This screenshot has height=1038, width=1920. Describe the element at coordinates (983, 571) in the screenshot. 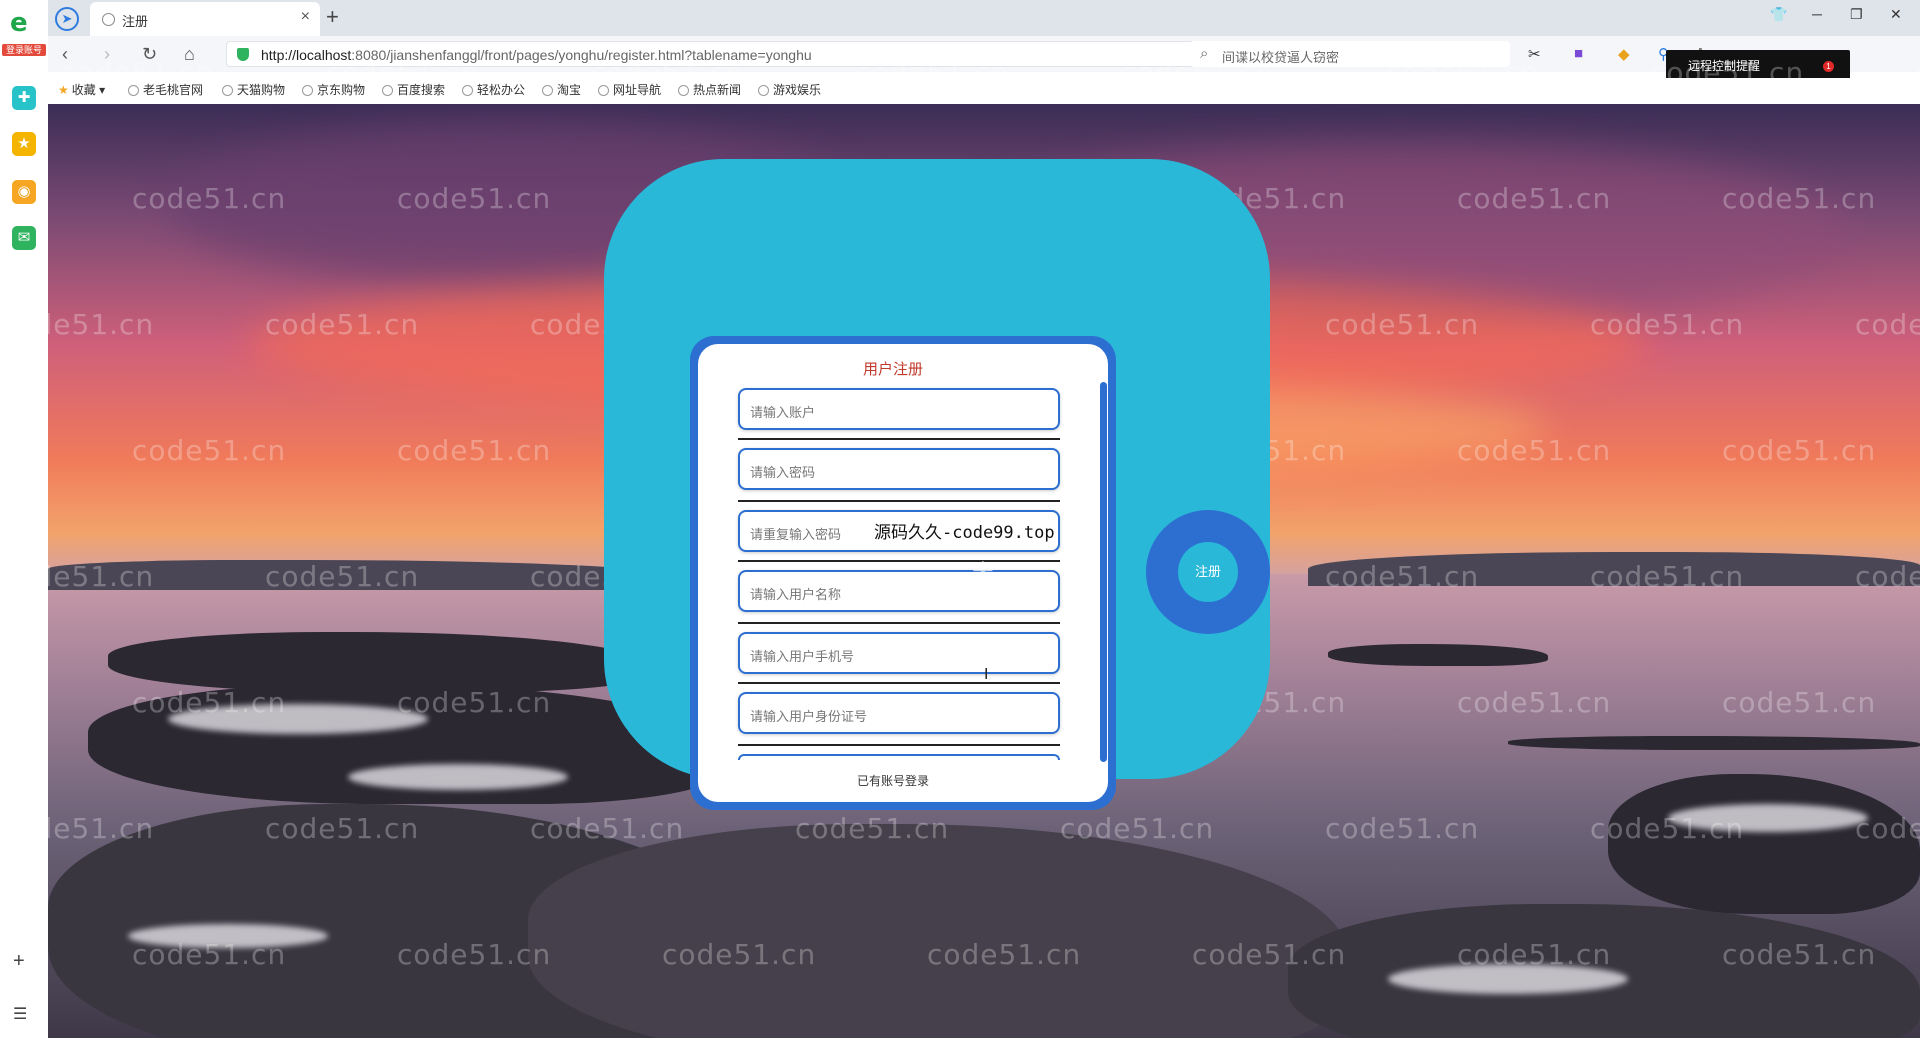

I see `loading-spinner-icon: ✳` at that location.